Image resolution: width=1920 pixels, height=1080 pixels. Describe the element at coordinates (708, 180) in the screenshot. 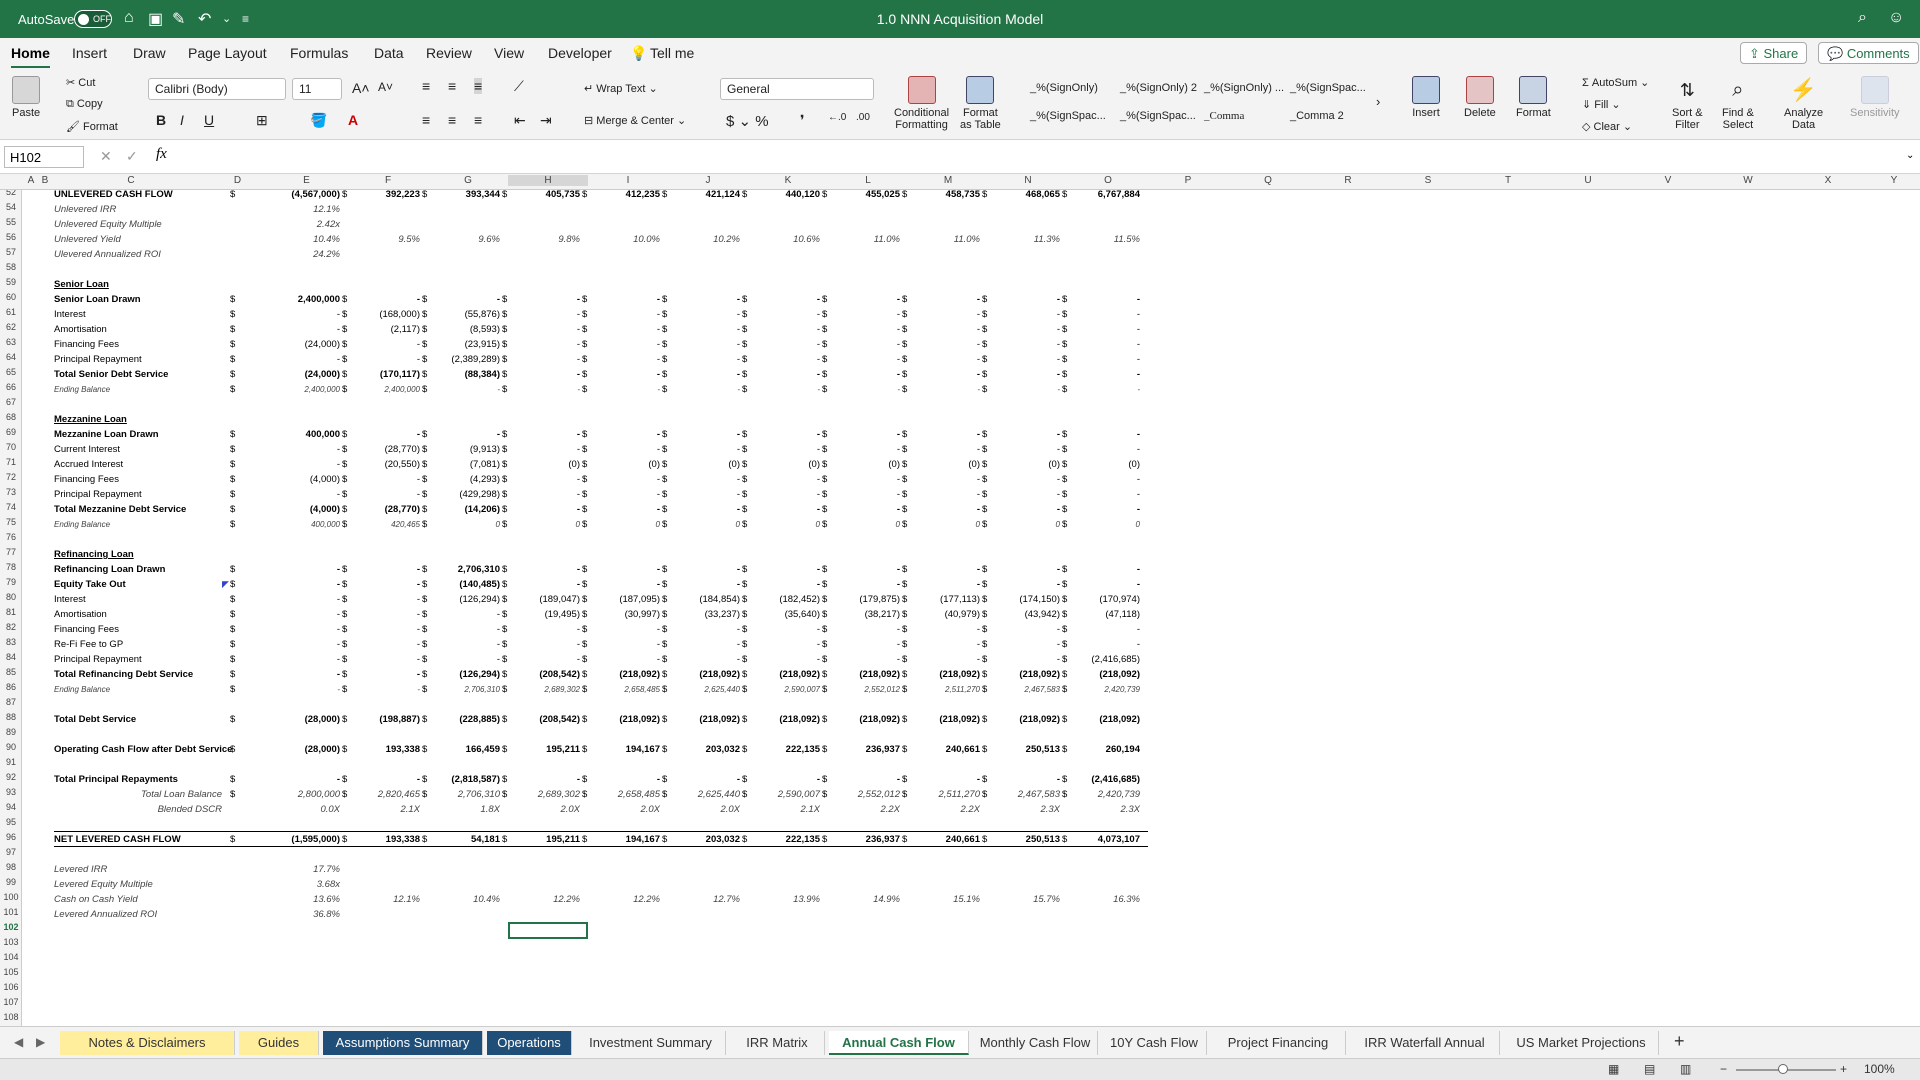

I see `column-header: J` at that location.